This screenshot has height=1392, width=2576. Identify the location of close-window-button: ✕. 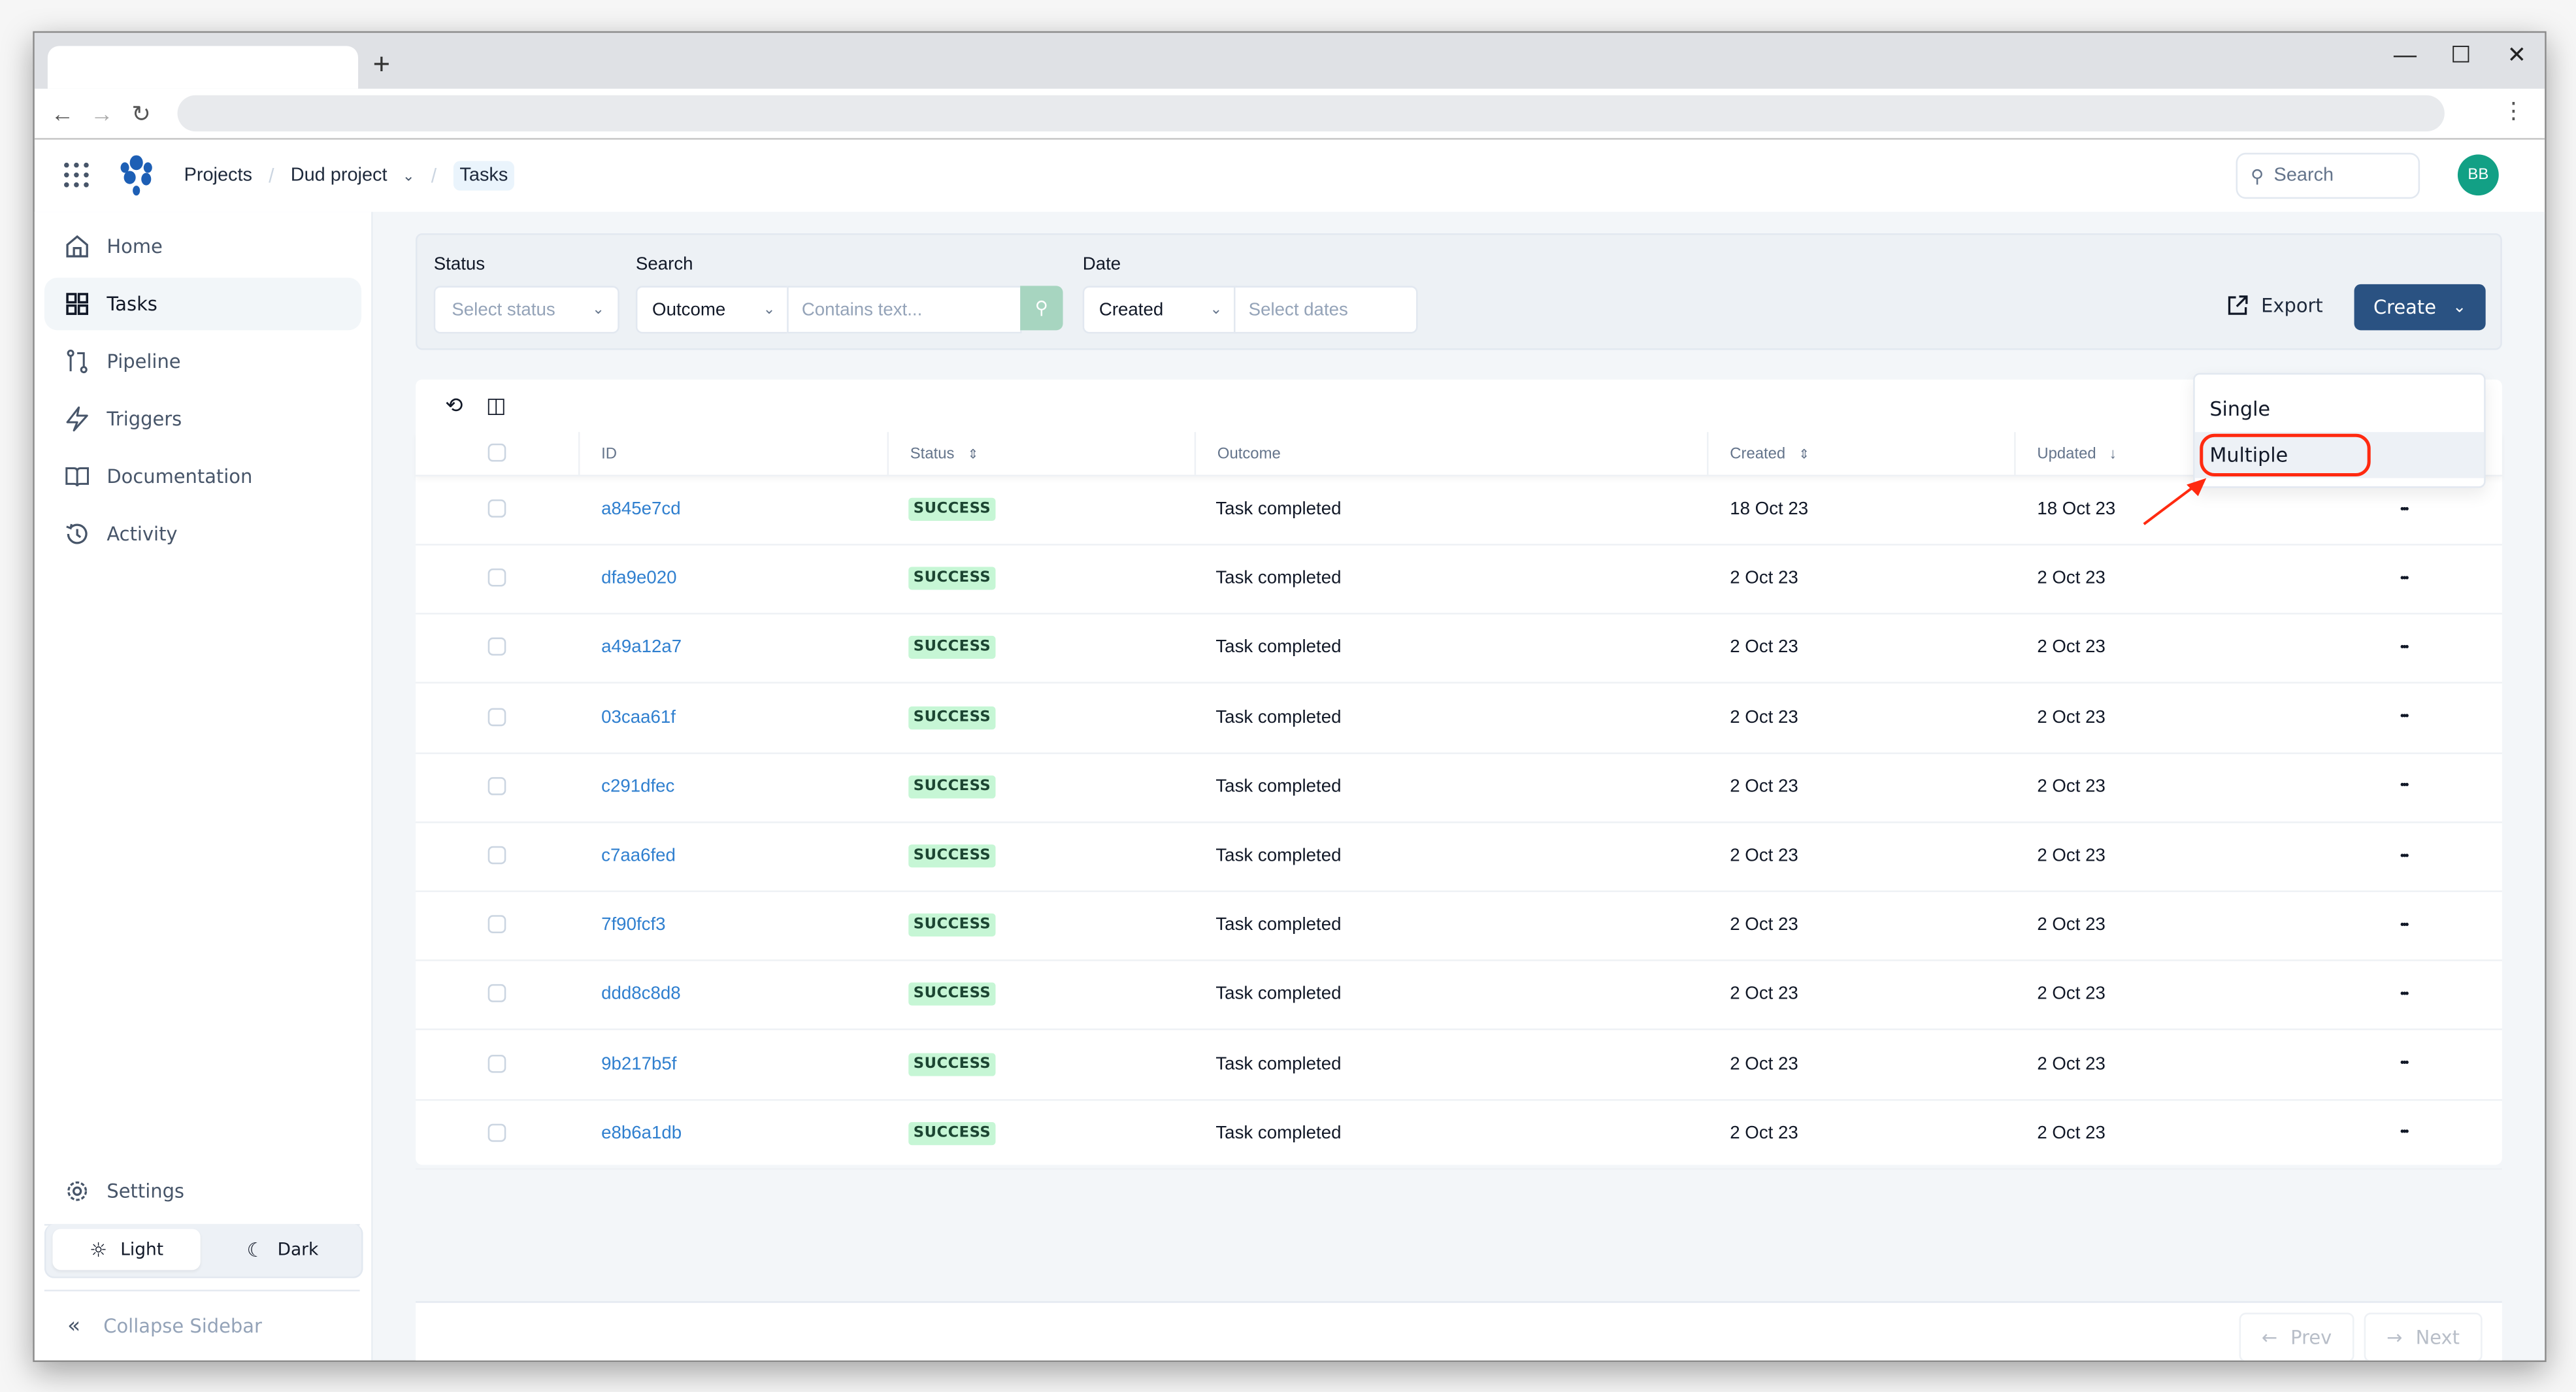
(2517, 55).